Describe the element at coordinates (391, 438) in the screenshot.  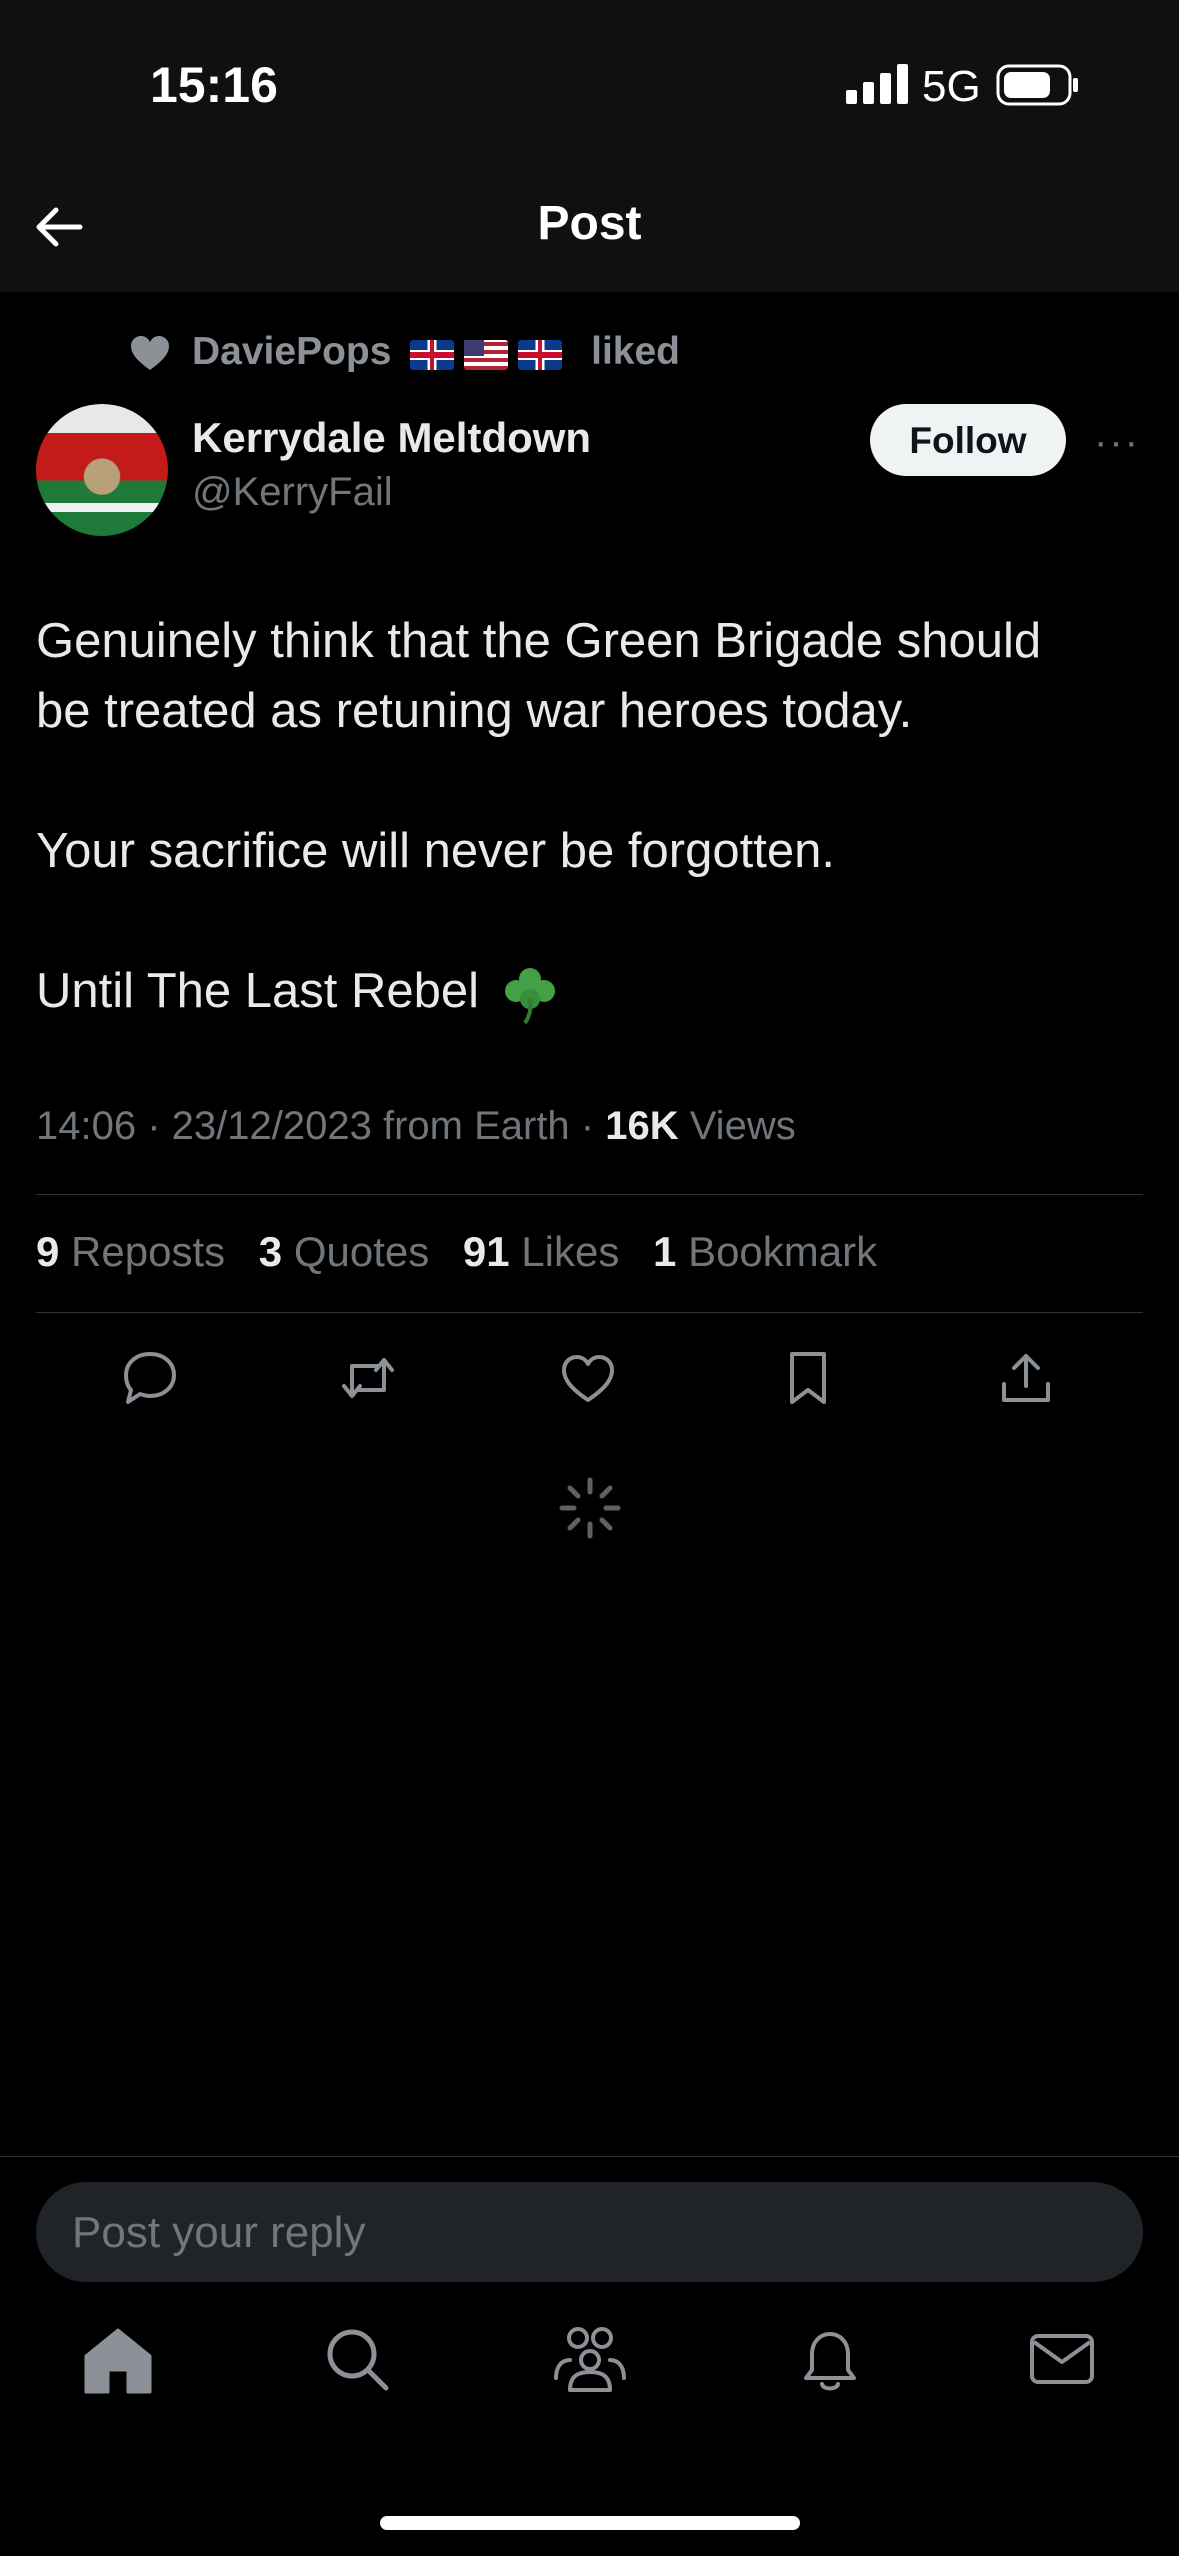
I see `author-name: Kerrydale Meltdown` at that location.